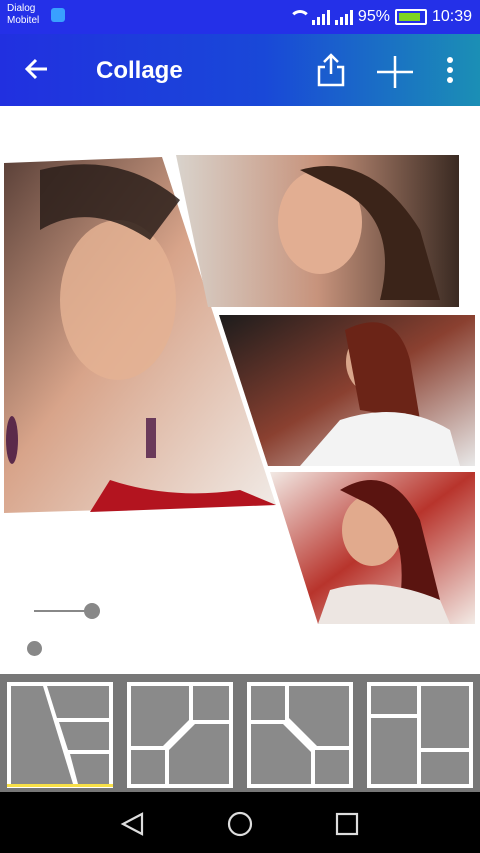  I want to click on battery-percent: 95%, so click(373, 16).